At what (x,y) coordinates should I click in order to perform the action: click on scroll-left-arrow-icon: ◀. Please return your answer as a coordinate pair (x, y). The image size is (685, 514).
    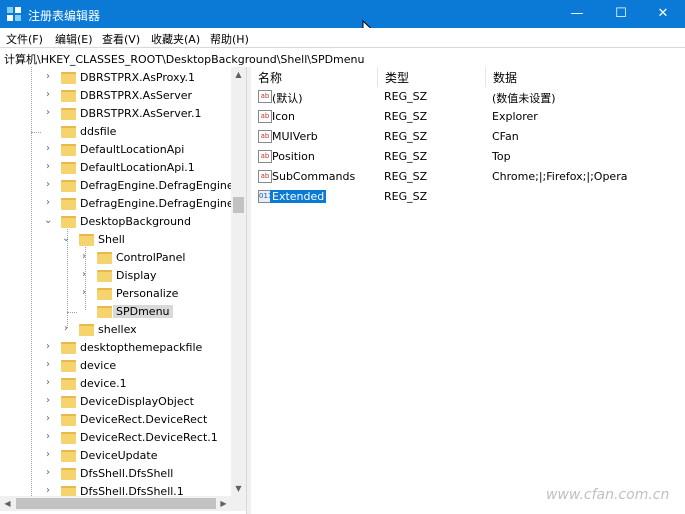
    Looking at the image, I should click on (7, 503).